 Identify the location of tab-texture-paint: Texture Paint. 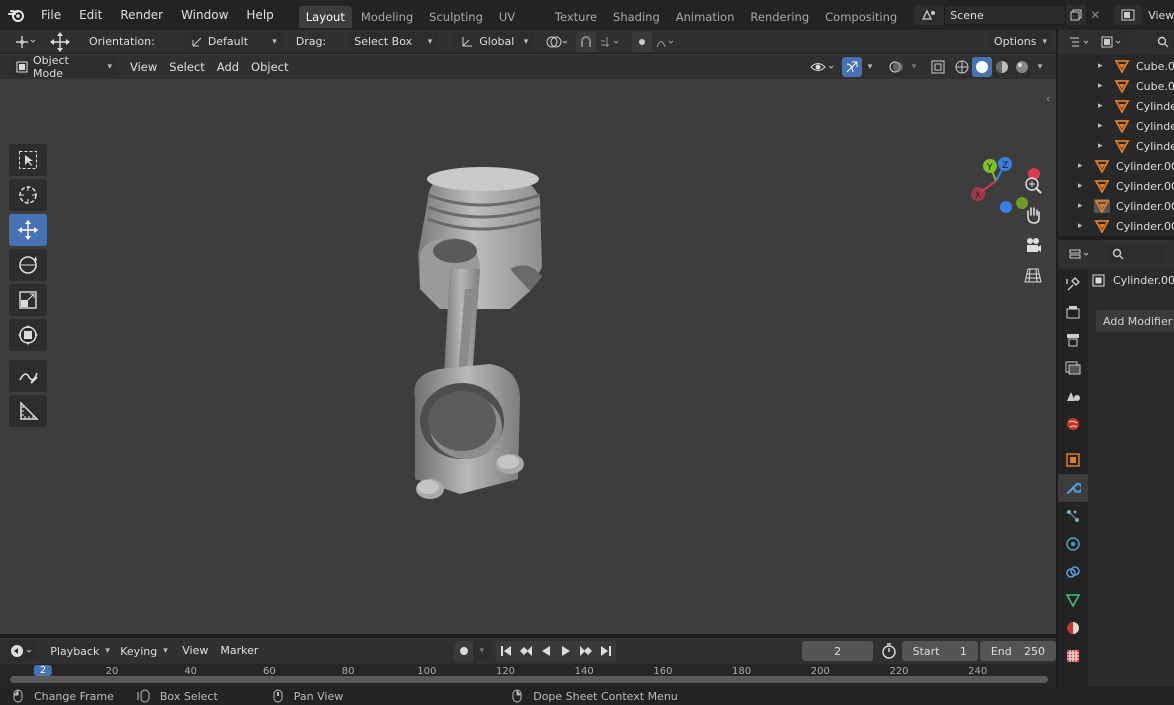
(576, 26).